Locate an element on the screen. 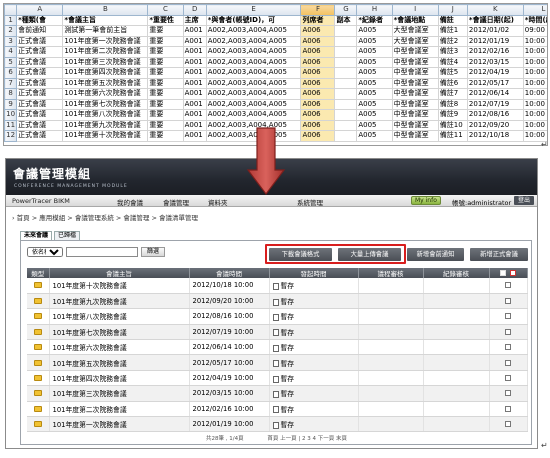 The width and height of the screenshot is (550, 458). sheet-cell: 備註2 is located at coordinates (452, 41).